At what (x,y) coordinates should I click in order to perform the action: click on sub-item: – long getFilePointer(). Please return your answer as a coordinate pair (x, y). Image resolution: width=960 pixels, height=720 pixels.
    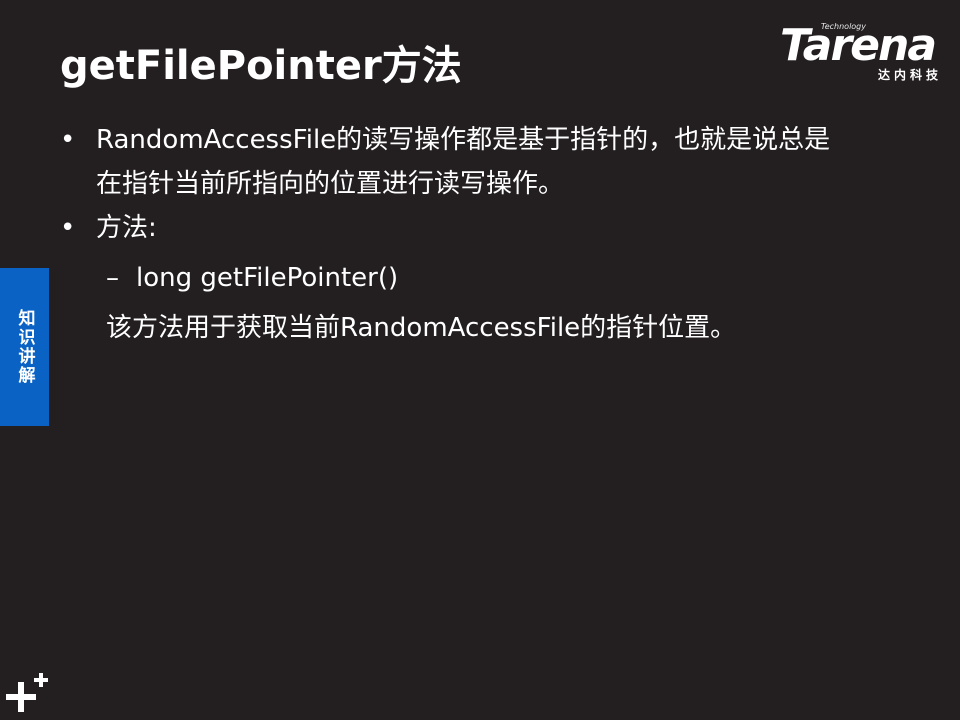
    Looking at the image, I should click on (475, 278).